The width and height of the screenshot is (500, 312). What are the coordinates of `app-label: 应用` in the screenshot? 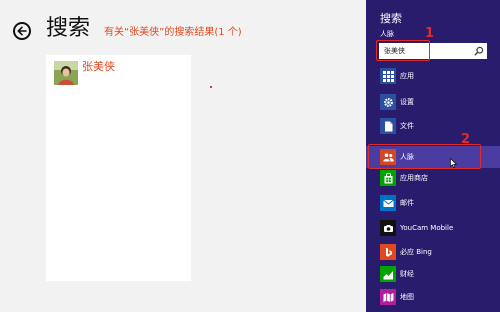 It's located at (407, 75).